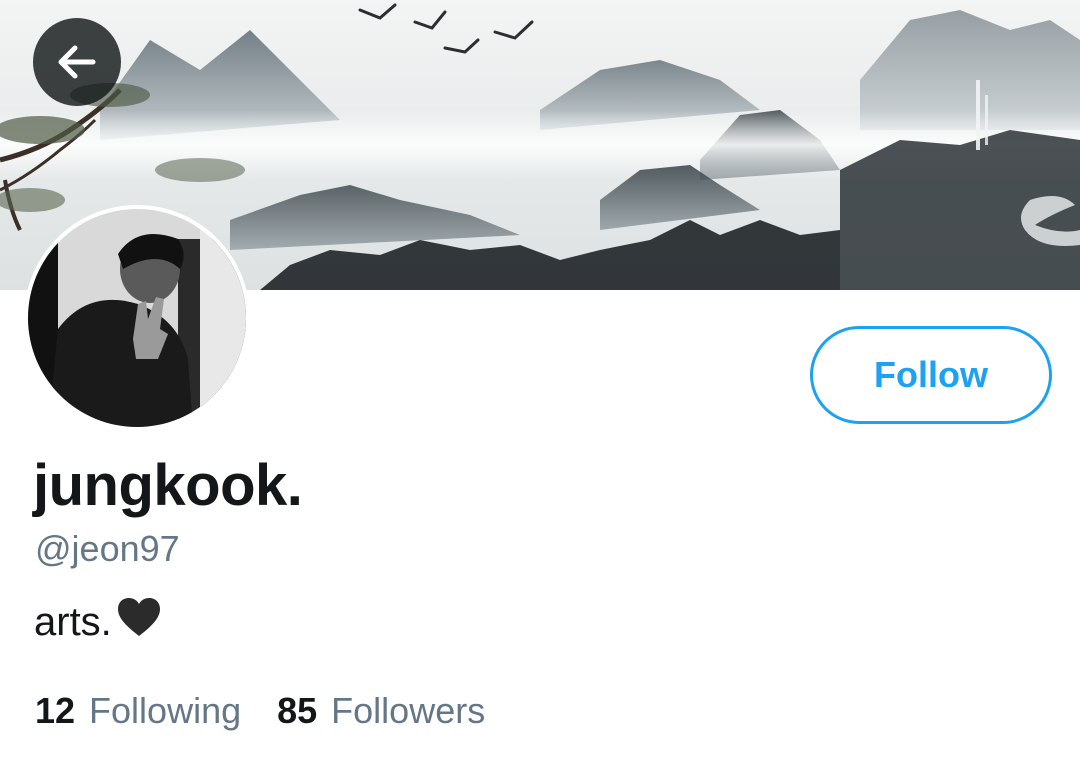  Describe the element at coordinates (165, 710) in the screenshot. I see `following-label: Following` at that location.